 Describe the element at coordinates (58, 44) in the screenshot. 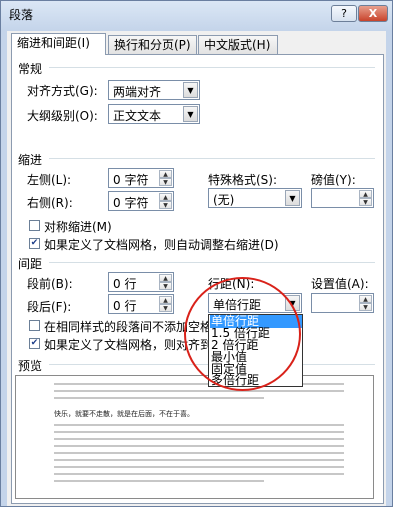

I see `tab-indent-spacing: 缩进和间距(I)` at that location.